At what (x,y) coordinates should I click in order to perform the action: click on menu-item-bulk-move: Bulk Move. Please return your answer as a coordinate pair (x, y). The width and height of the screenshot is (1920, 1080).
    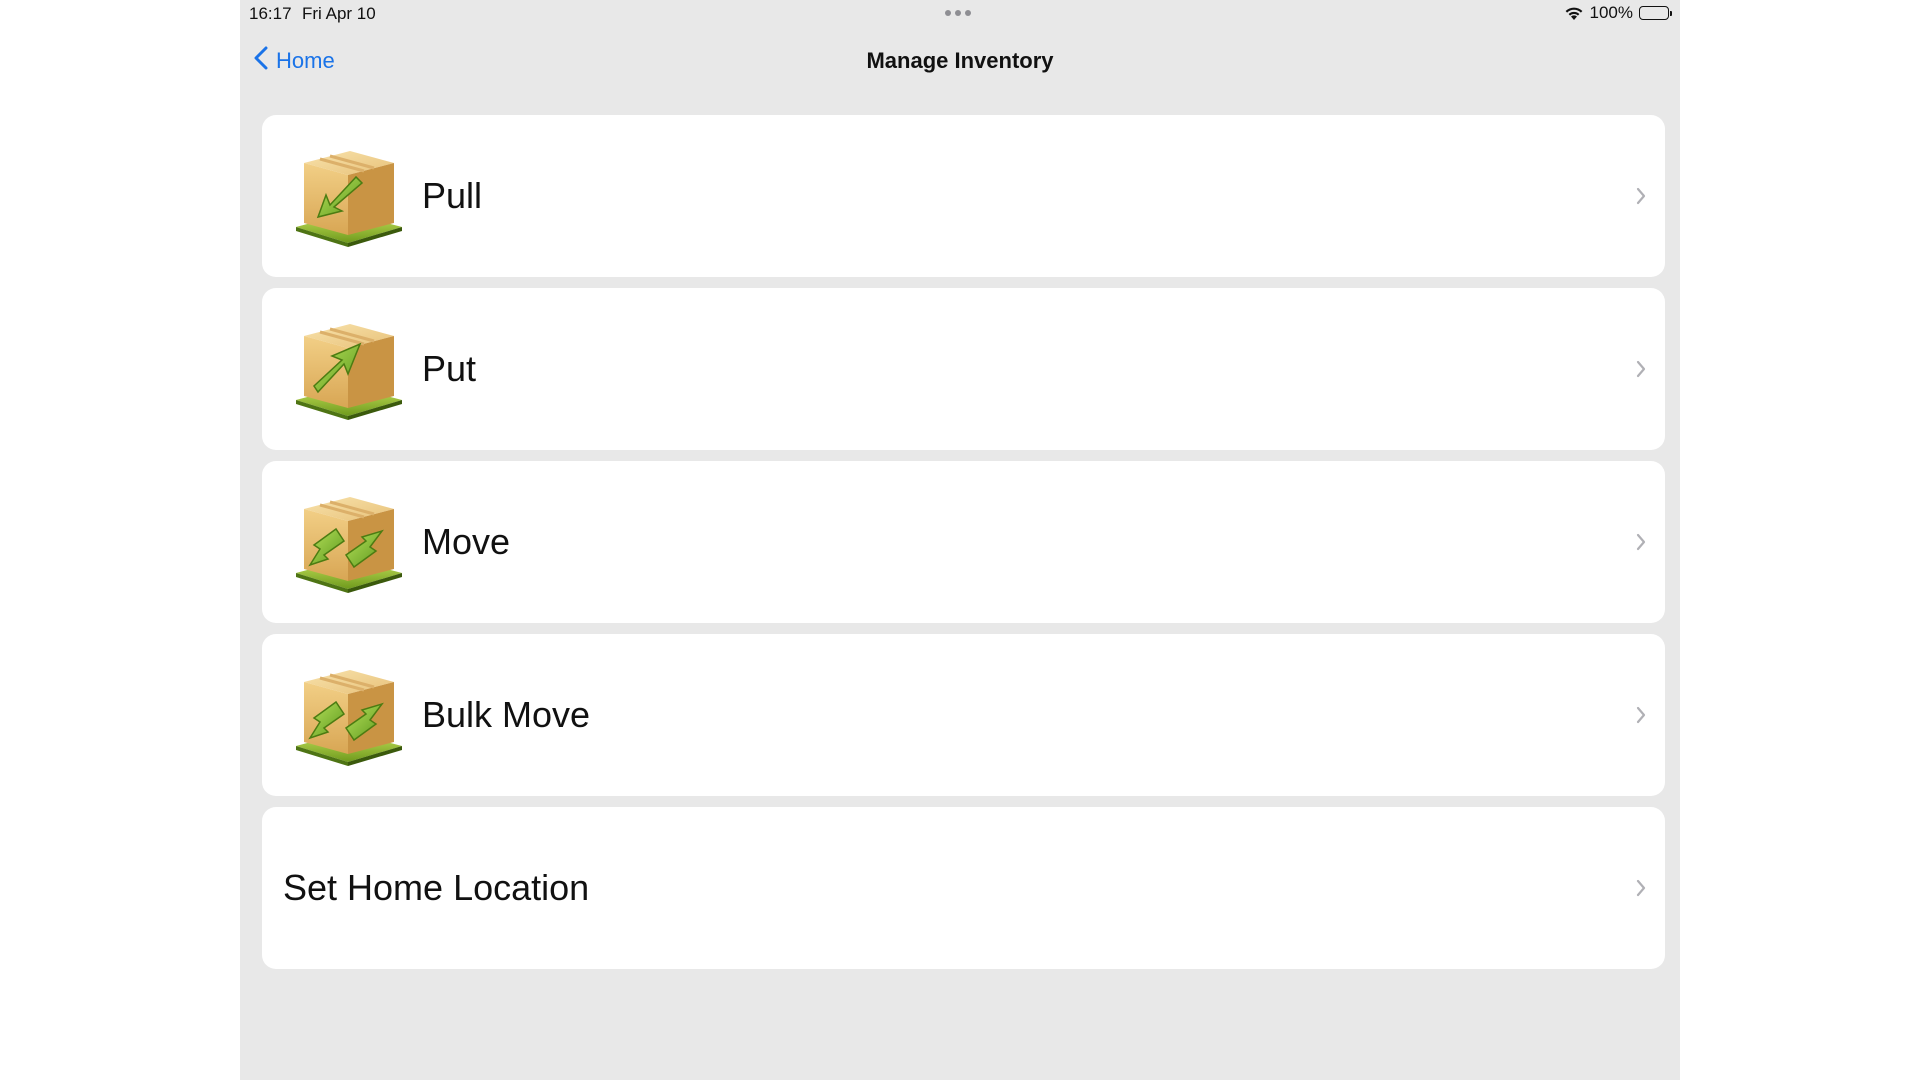
    Looking at the image, I should click on (963, 715).